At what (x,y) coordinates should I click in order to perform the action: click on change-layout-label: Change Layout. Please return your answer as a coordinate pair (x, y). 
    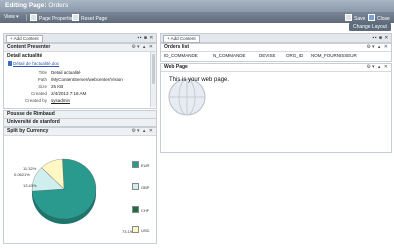
    Looking at the image, I should click on (370, 27).